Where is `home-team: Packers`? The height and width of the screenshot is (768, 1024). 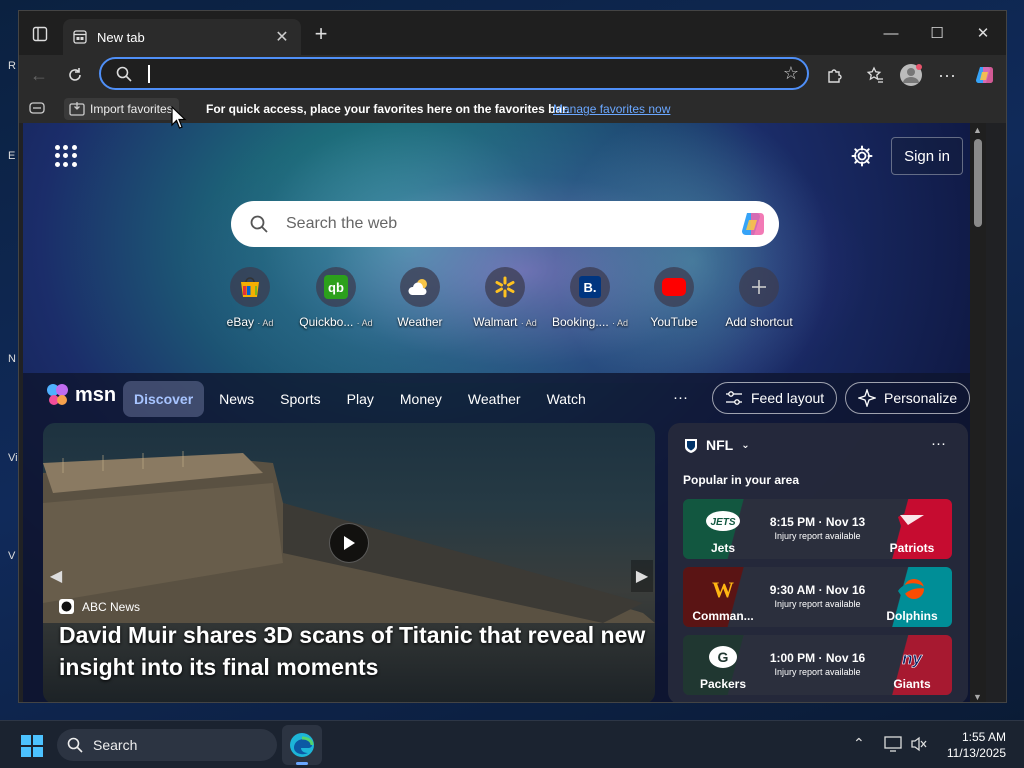 home-team: Packers is located at coordinates (723, 684).